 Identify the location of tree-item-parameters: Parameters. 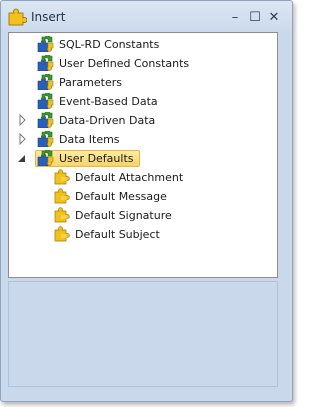
(80, 82).